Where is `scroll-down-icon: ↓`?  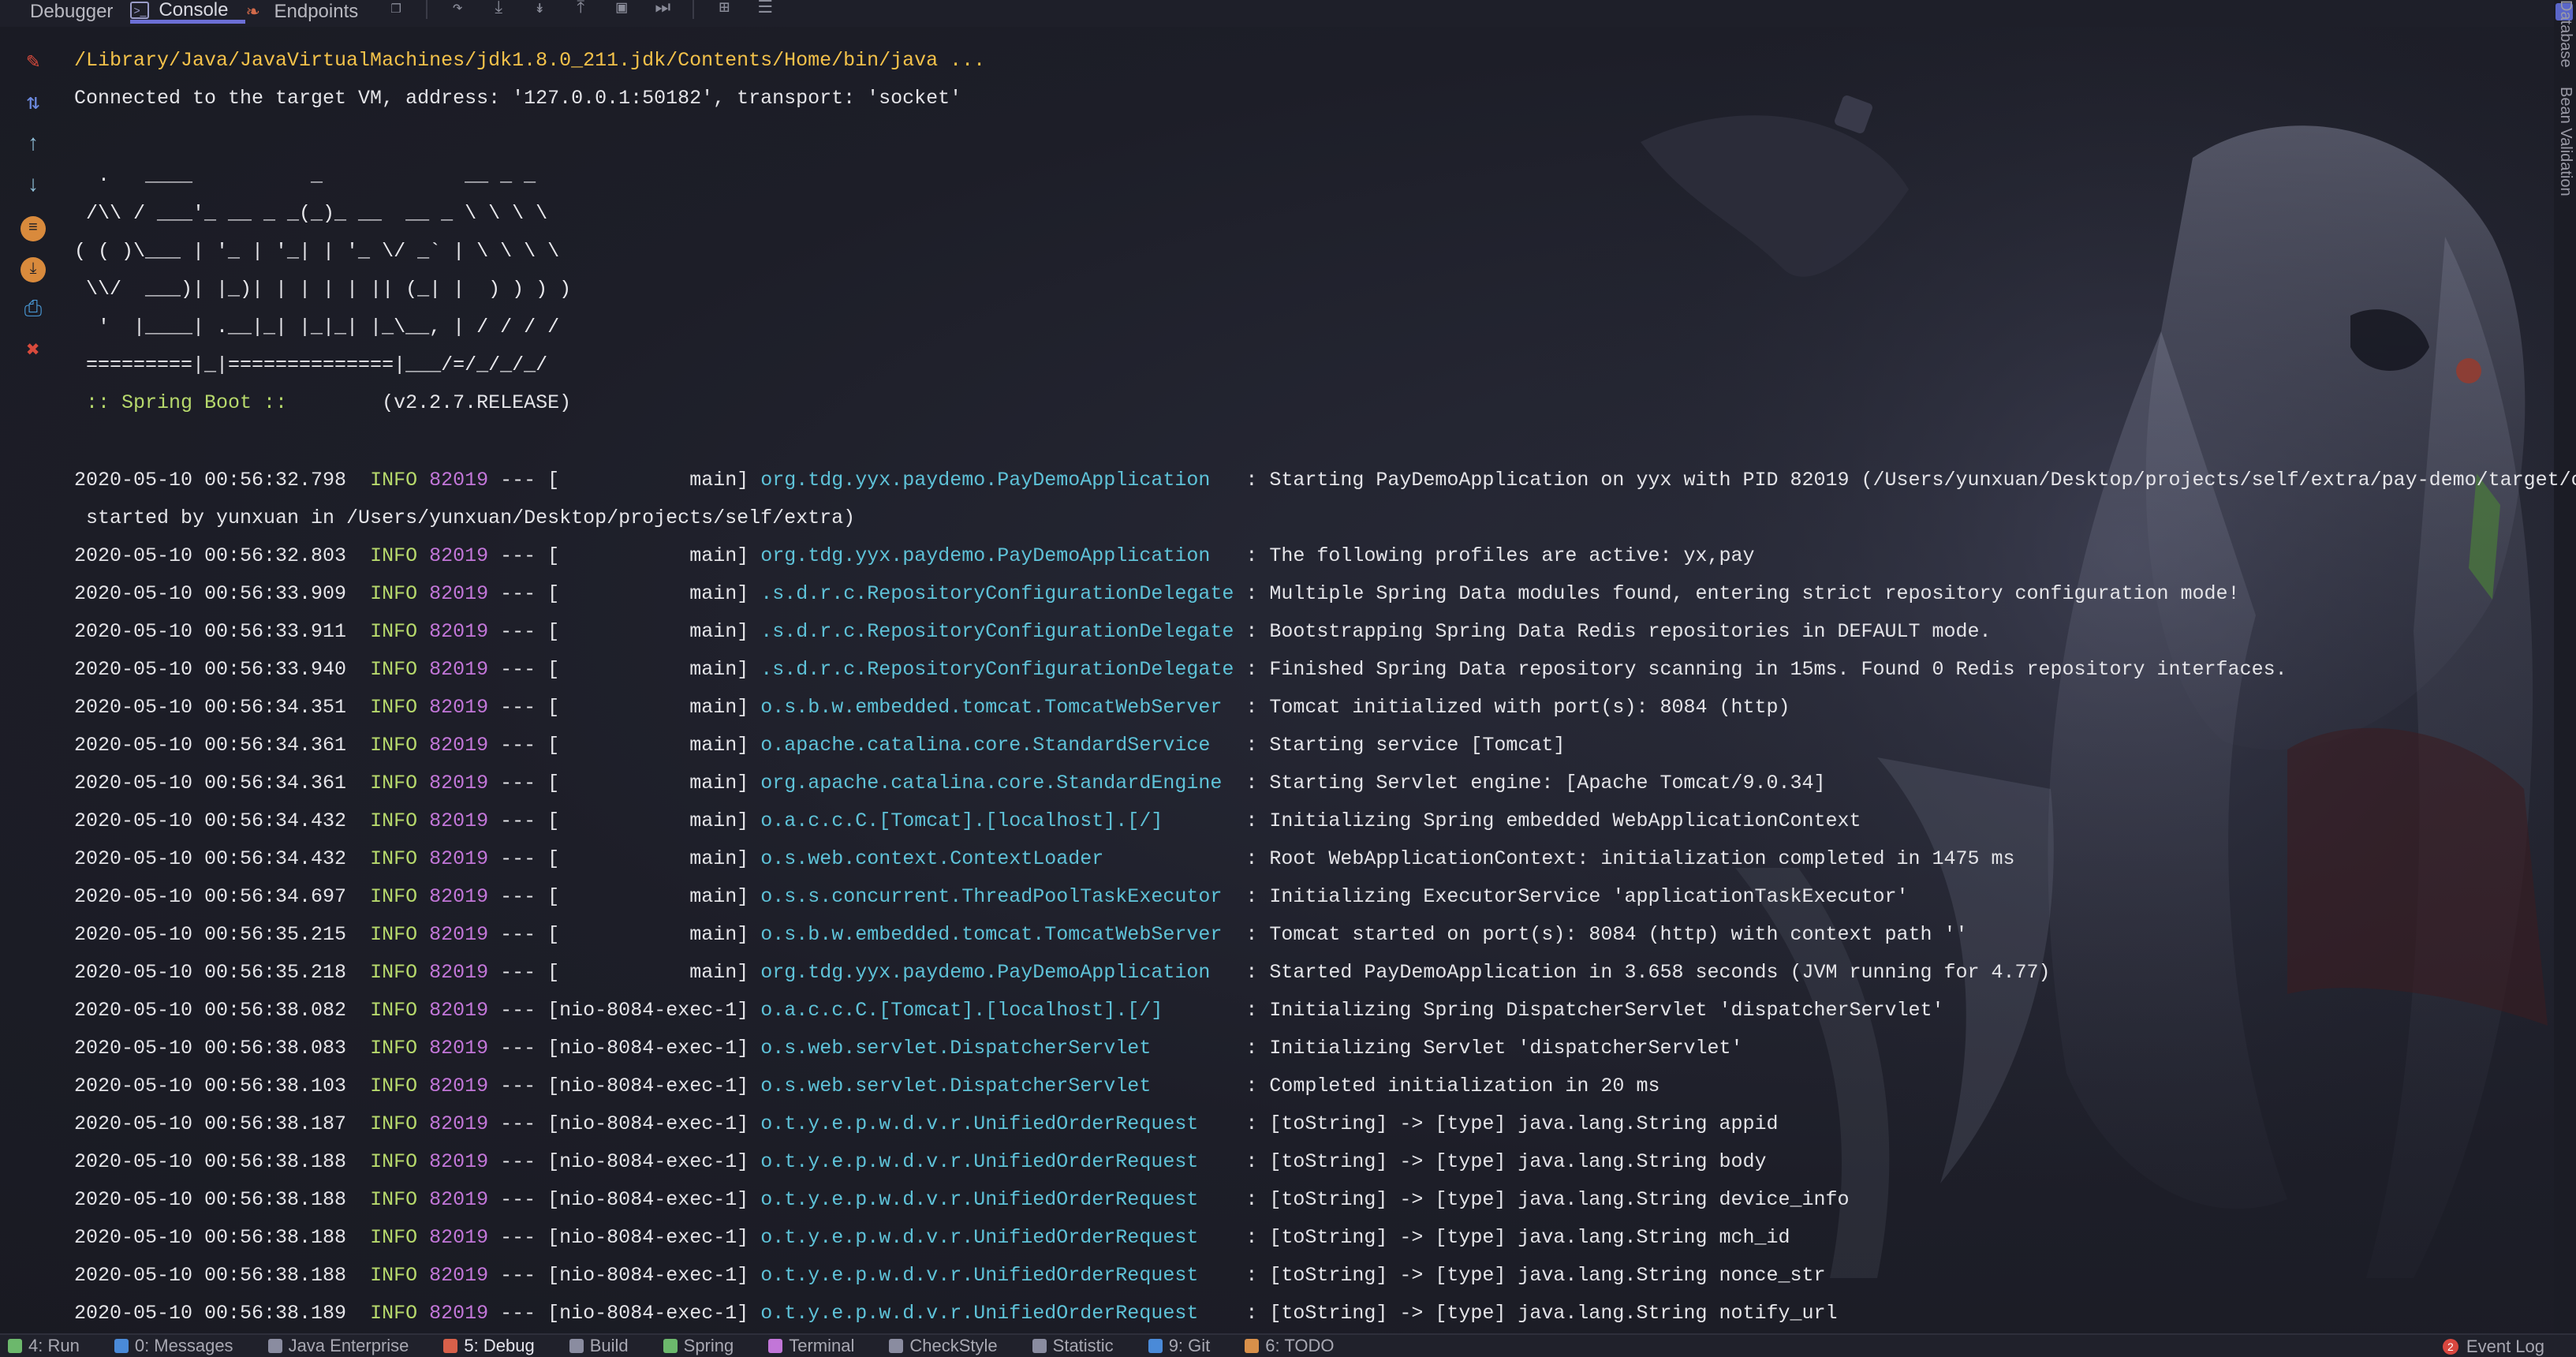 scroll-down-icon: ↓ is located at coordinates (33, 186).